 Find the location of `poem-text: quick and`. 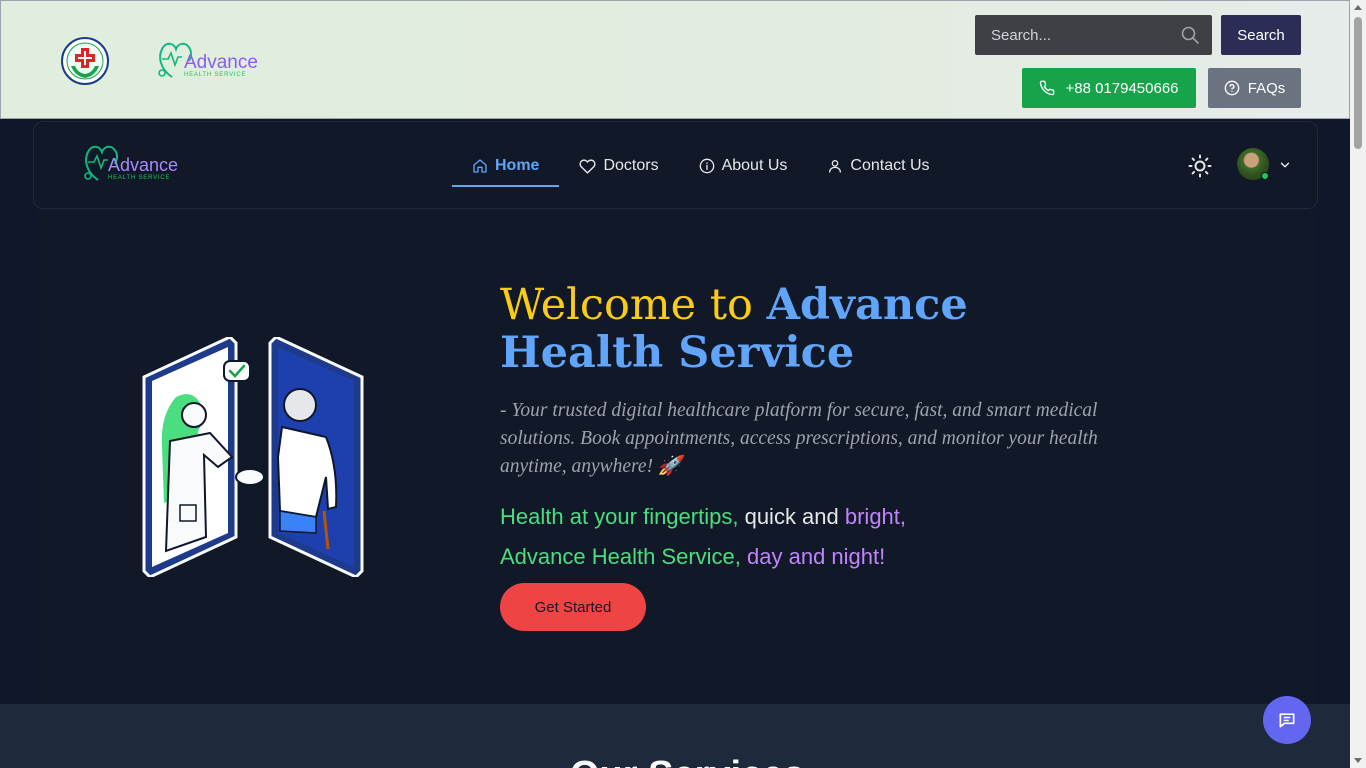

poem-text: quick and is located at coordinates (791, 516).